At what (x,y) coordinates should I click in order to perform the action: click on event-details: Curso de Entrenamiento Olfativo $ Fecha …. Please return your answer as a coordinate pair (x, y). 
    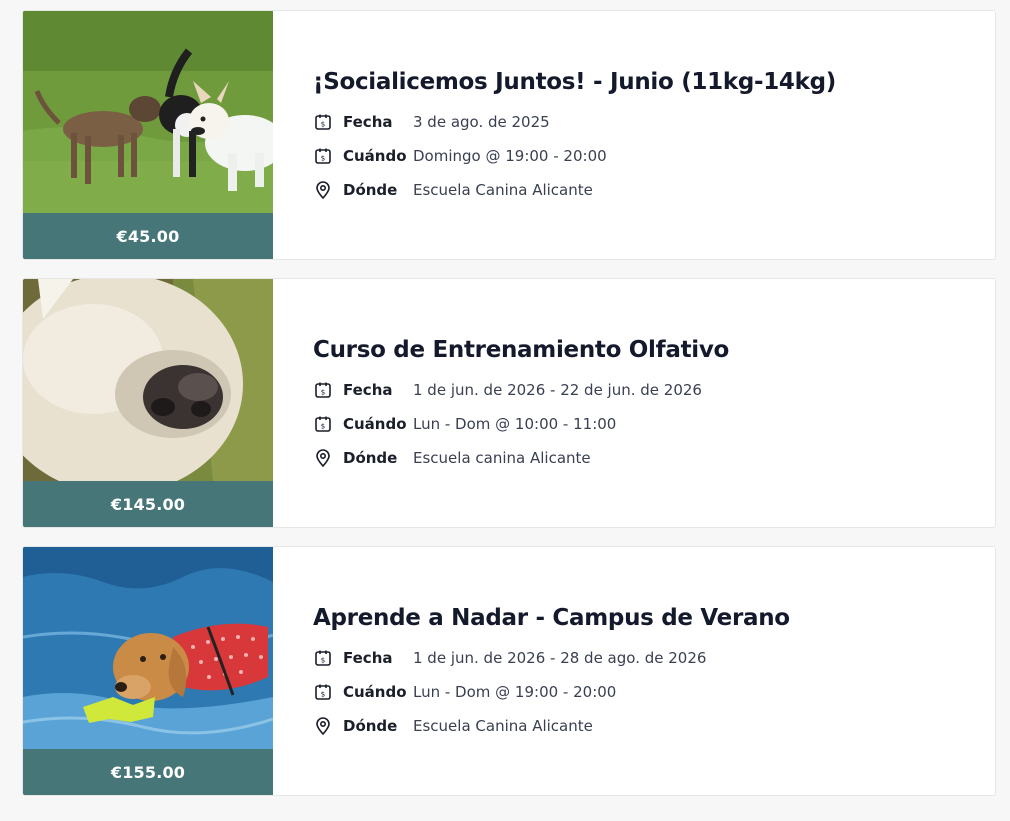
    Looking at the image, I should click on (644, 406).